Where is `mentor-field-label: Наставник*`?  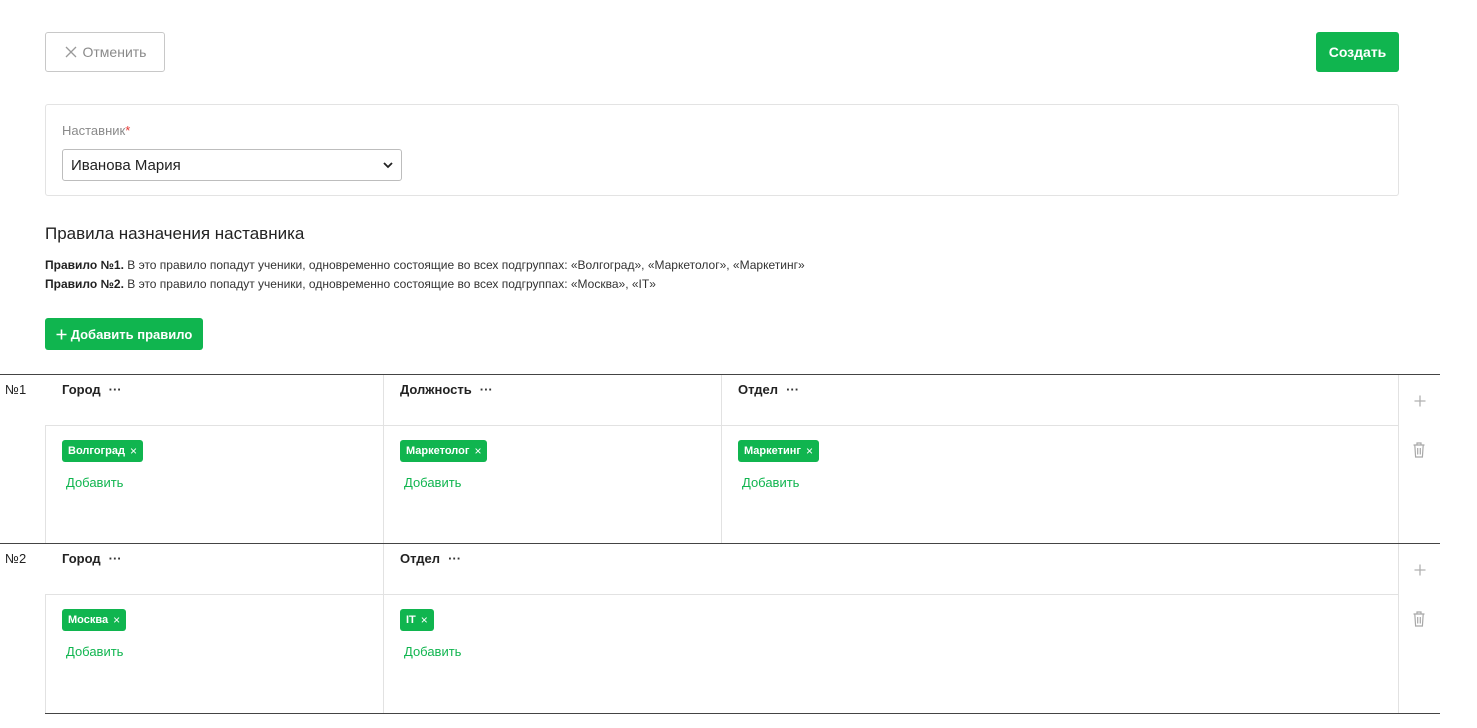 mentor-field-label: Наставник* is located at coordinates (96, 130).